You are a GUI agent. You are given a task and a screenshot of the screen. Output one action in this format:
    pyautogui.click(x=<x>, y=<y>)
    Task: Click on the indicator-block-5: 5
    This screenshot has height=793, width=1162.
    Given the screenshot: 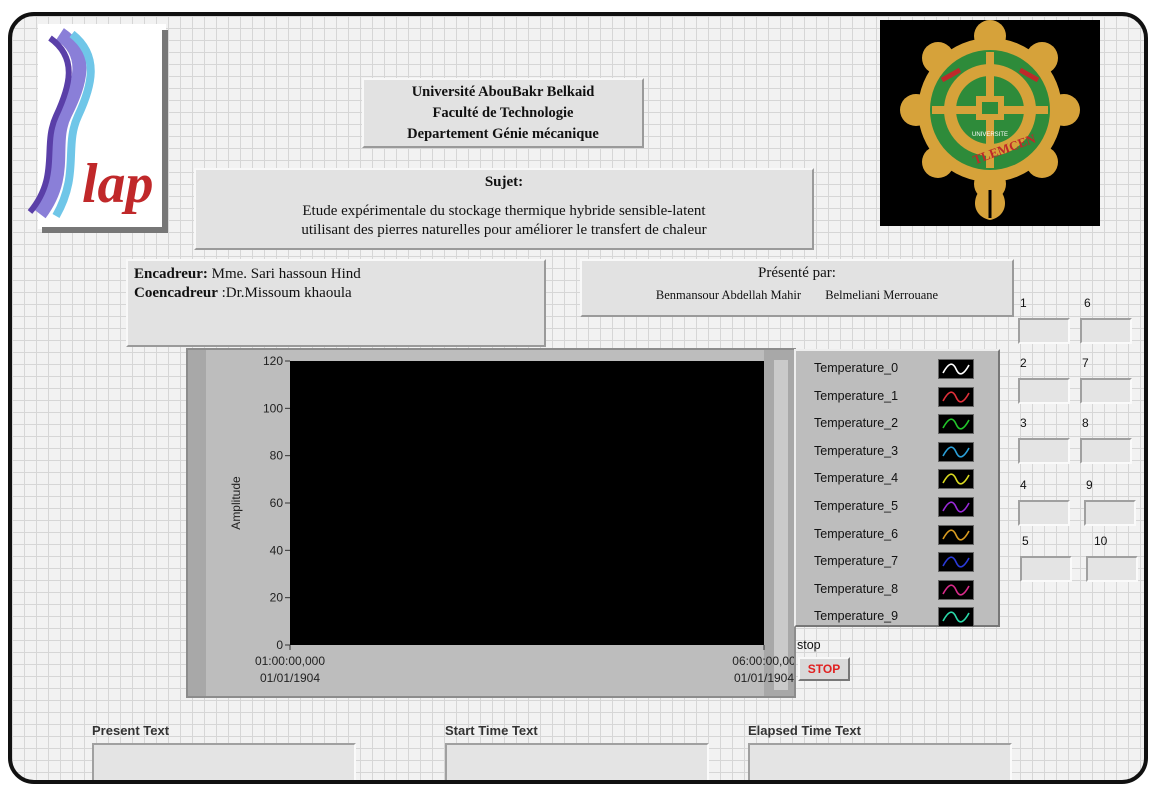 What is the action you would take?
    pyautogui.click(x=1050, y=560)
    